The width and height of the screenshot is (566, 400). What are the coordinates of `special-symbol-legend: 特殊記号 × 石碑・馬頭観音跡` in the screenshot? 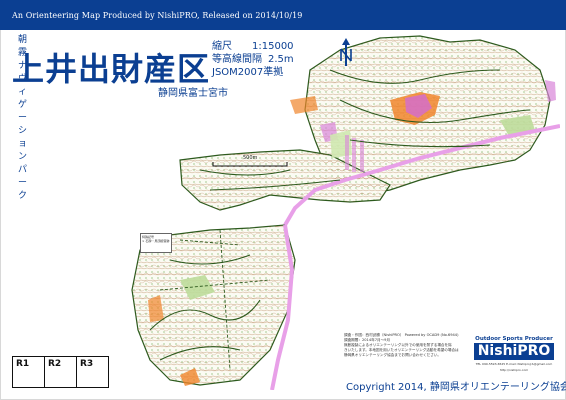 It's located at (156, 243).